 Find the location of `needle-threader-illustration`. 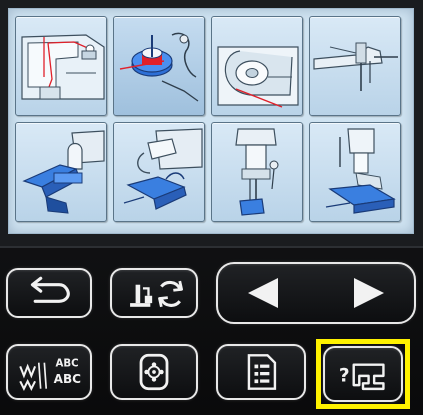

needle-threader-illustration is located at coordinates (355, 66).